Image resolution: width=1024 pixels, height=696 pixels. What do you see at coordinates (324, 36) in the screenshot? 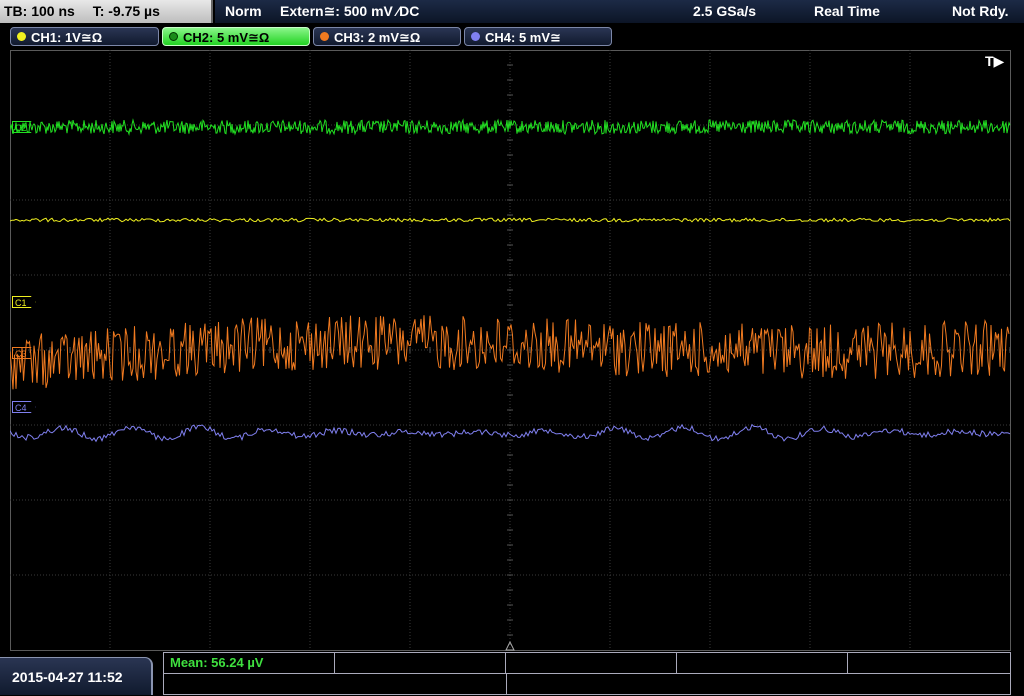
I see `channel-3-dot-icon` at bounding box center [324, 36].